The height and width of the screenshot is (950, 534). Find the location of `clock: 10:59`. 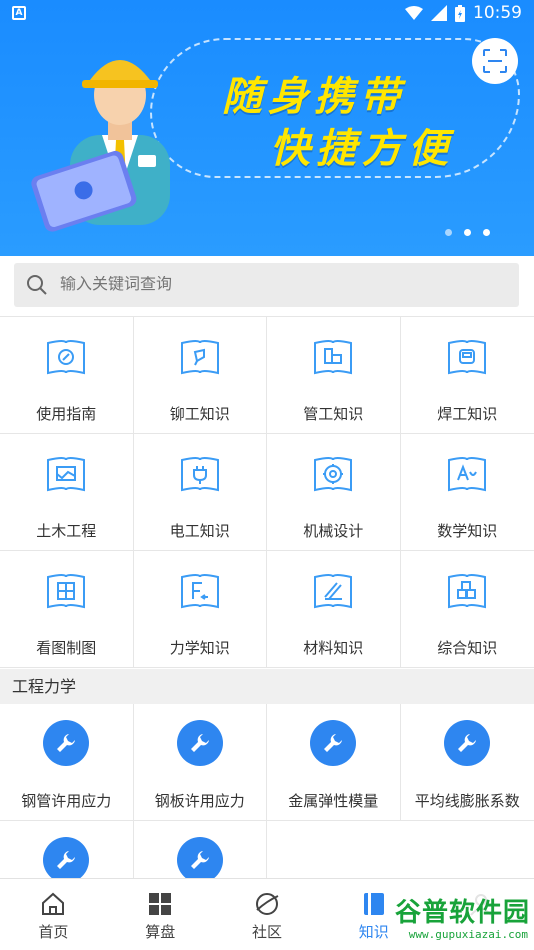

clock: 10:59 is located at coordinates (497, 13).